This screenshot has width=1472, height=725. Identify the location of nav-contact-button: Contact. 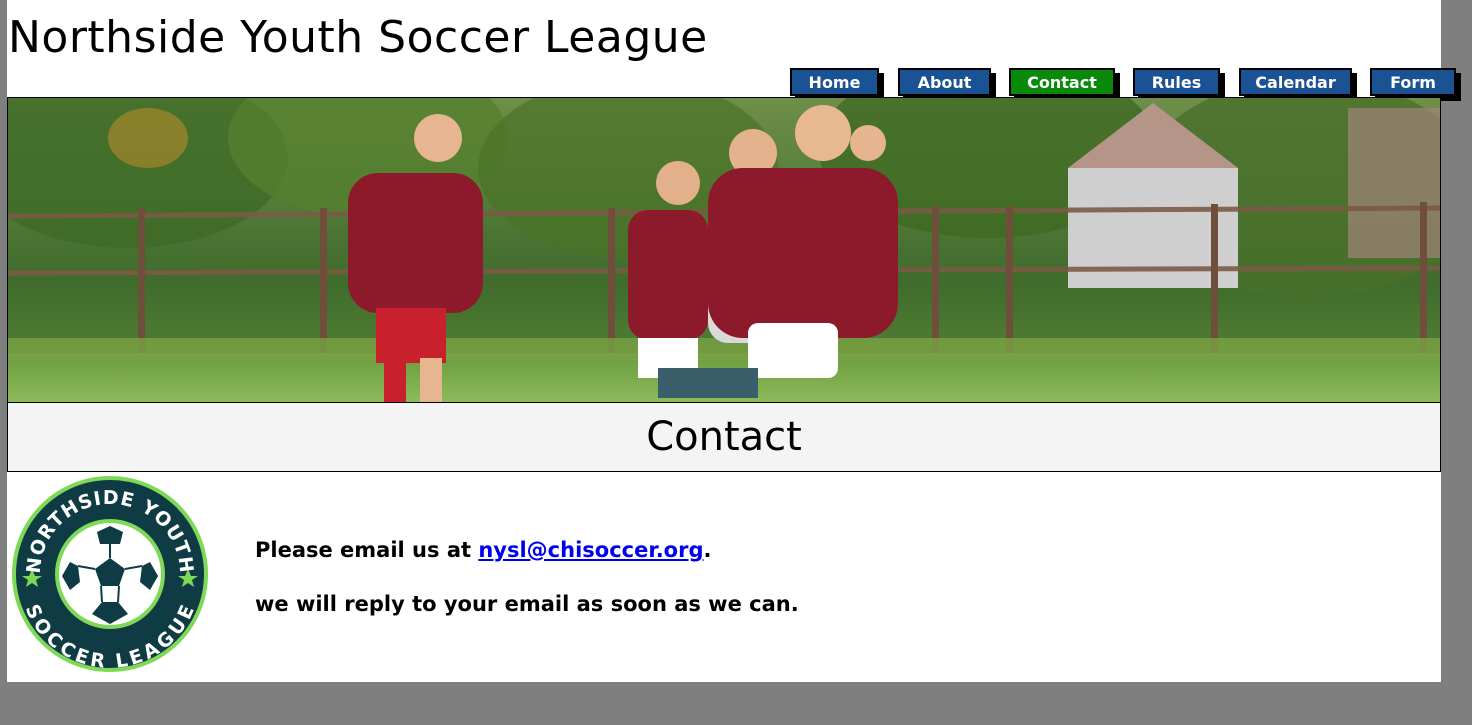
(1062, 82).